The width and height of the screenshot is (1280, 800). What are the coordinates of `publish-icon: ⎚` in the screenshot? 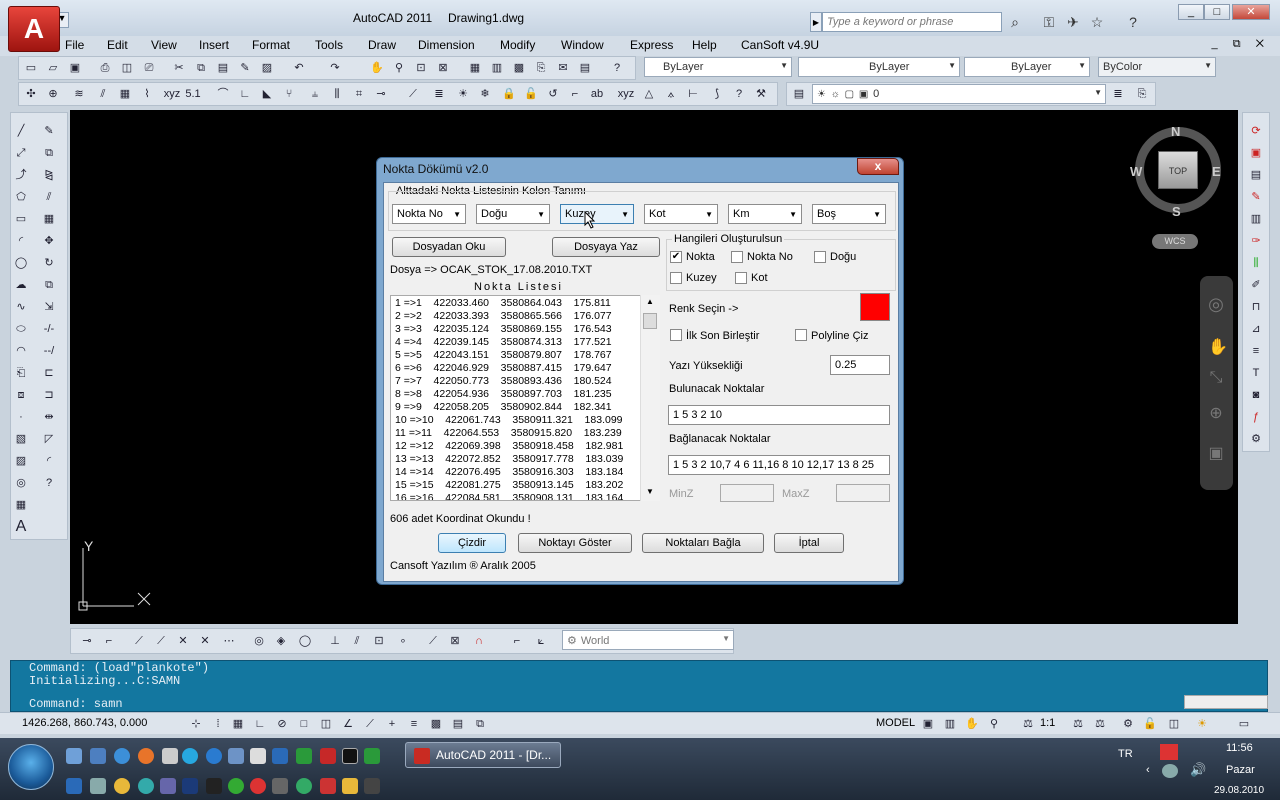 It's located at (149, 68).